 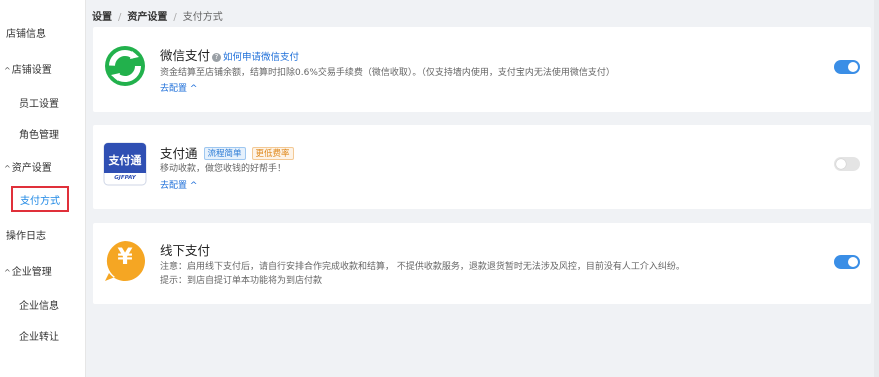 I want to click on offline-payment-title: 线下支付, so click(x=185, y=250).